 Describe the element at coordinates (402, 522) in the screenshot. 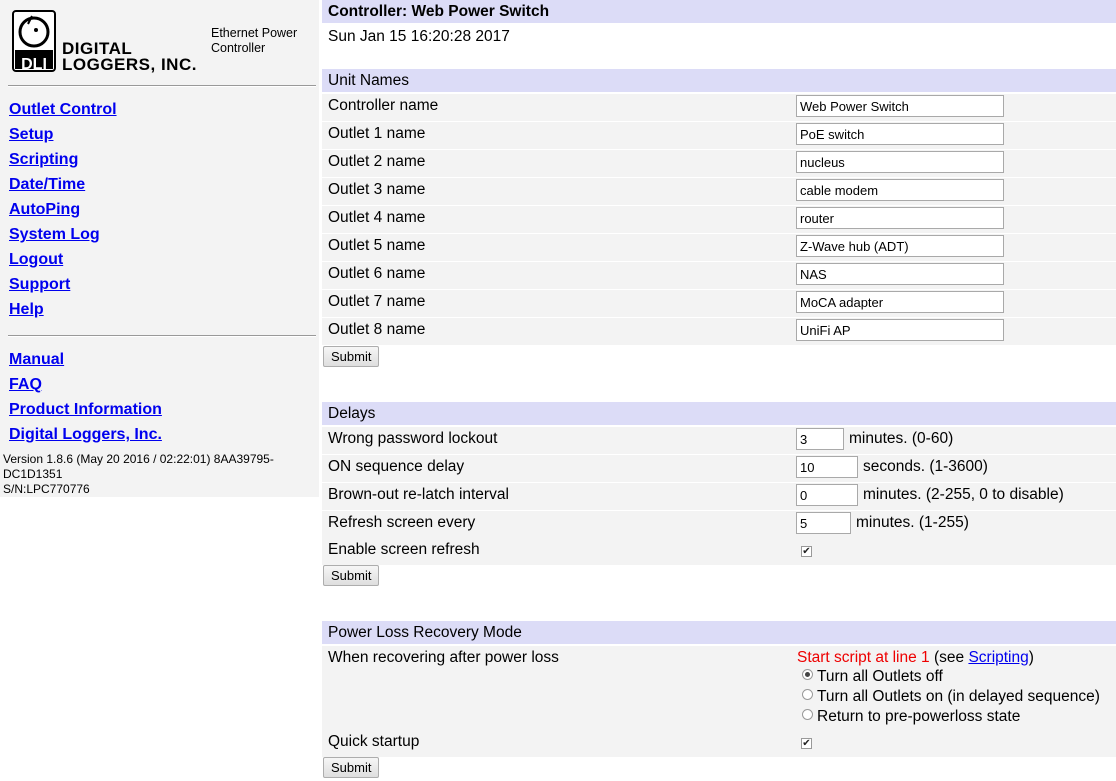

I see `refresh-every-label: Refresh screen every` at that location.